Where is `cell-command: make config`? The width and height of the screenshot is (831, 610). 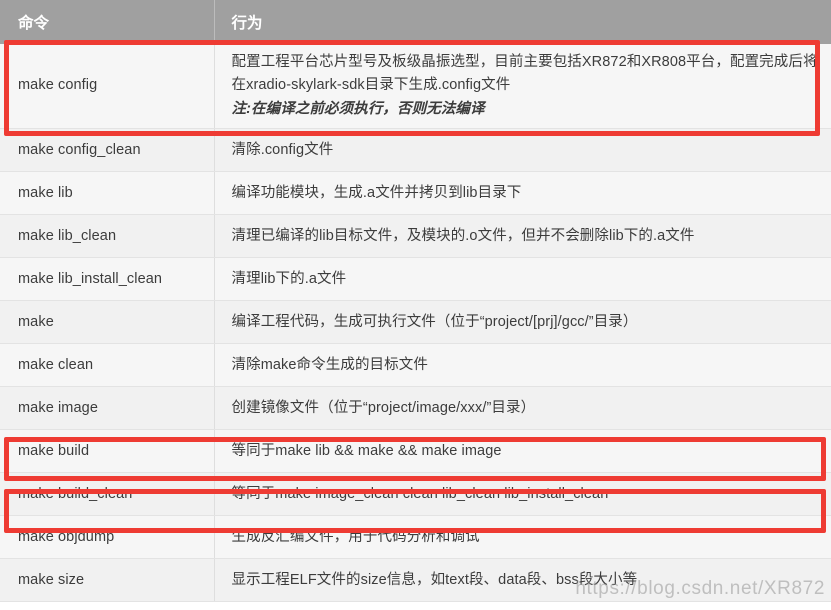
cell-command: make config is located at coordinates (107, 87).